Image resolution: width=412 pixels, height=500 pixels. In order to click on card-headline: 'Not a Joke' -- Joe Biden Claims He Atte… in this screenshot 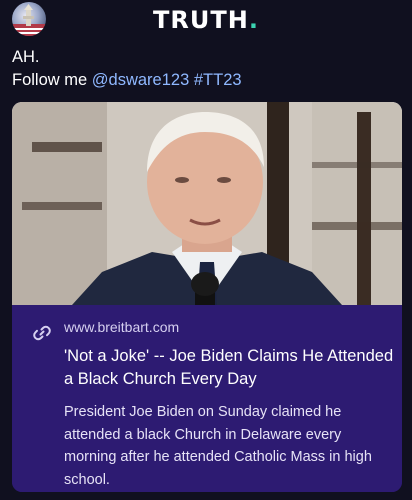, I will do `click(229, 368)`.